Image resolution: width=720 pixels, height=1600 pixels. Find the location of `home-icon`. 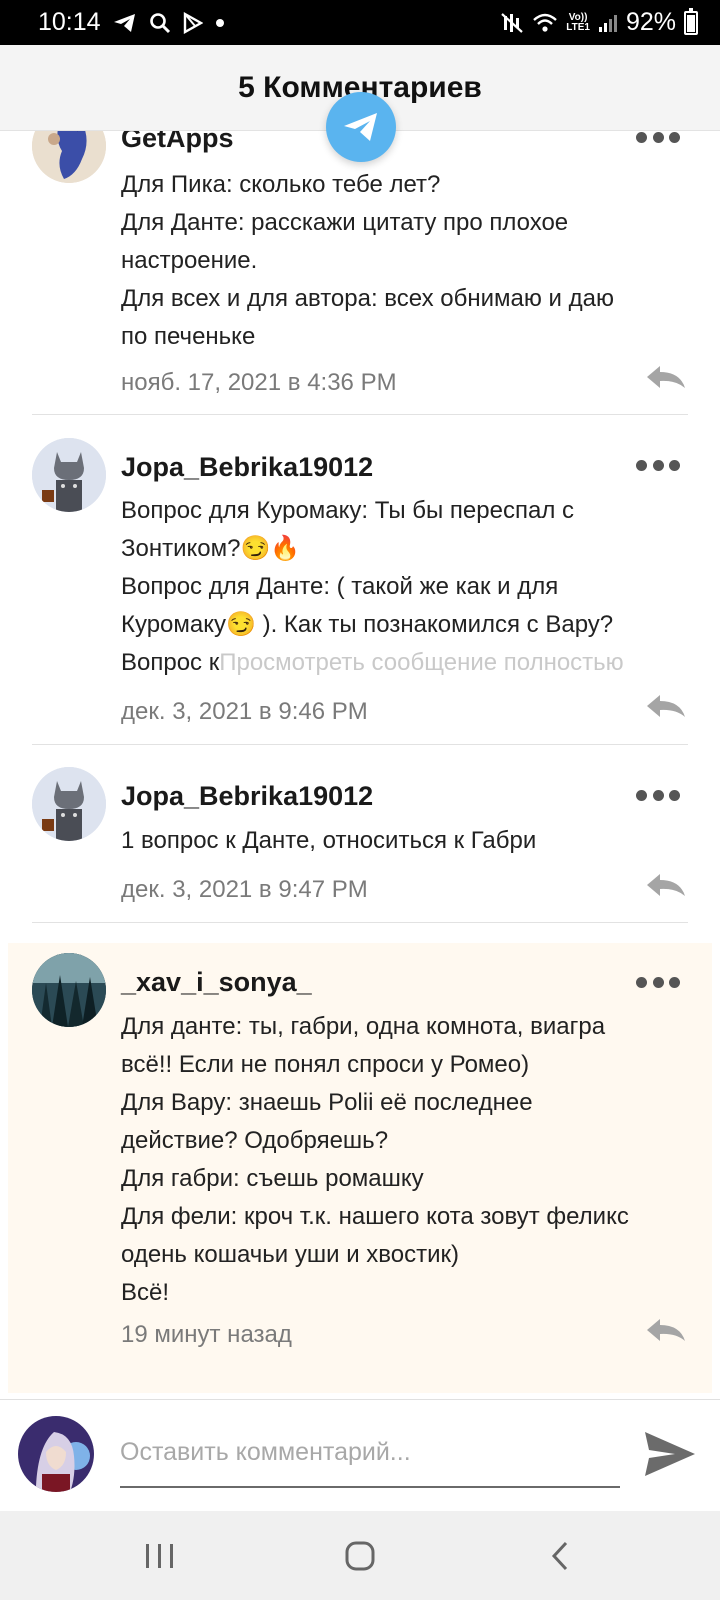

home-icon is located at coordinates (360, 1555).